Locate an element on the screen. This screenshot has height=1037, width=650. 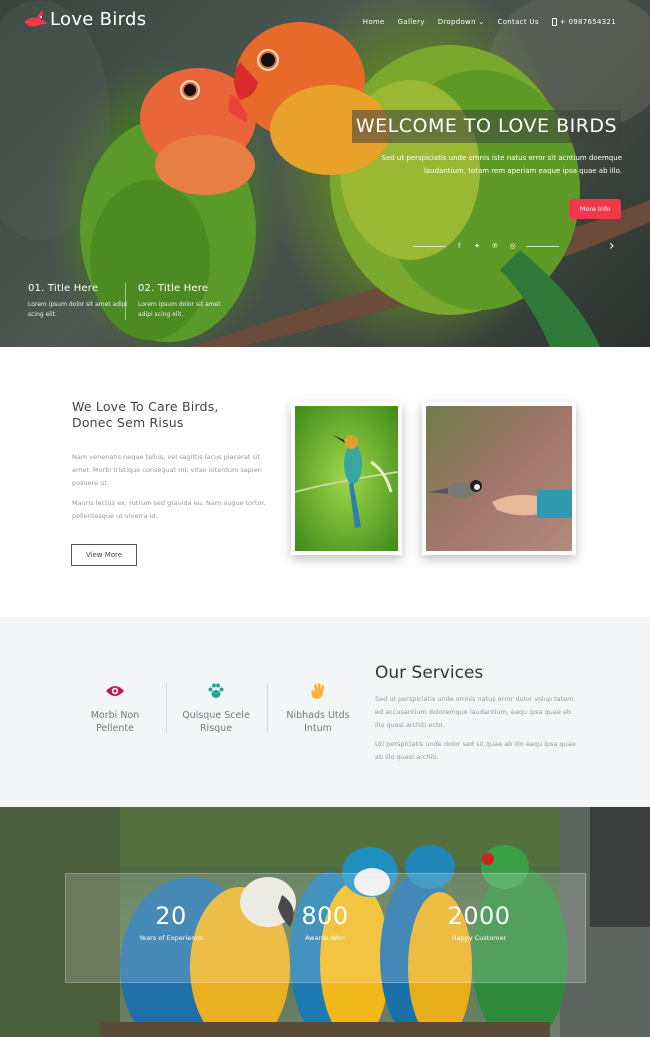
services-title: Our Services is located at coordinates (429, 673).